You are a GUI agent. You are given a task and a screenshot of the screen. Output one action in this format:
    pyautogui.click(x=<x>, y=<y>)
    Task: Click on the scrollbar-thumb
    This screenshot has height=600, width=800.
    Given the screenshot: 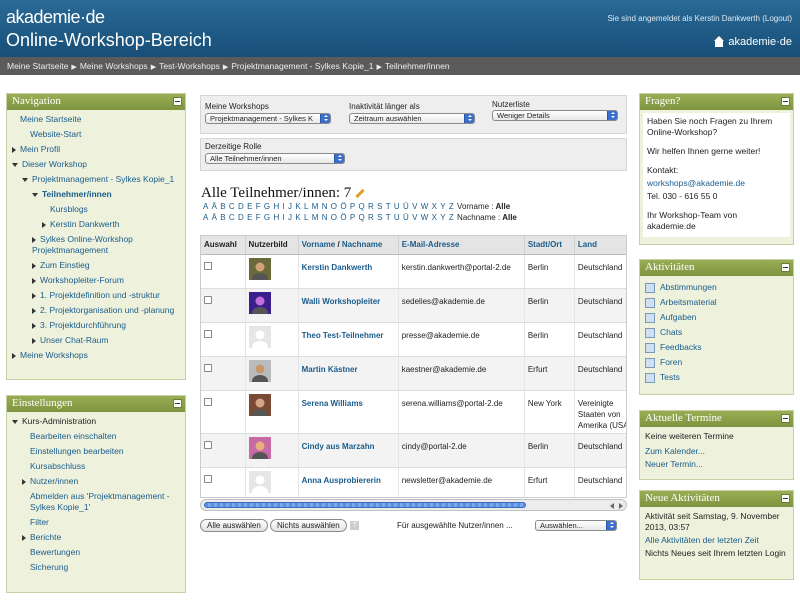 What is the action you would take?
    pyautogui.click(x=365, y=505)
    